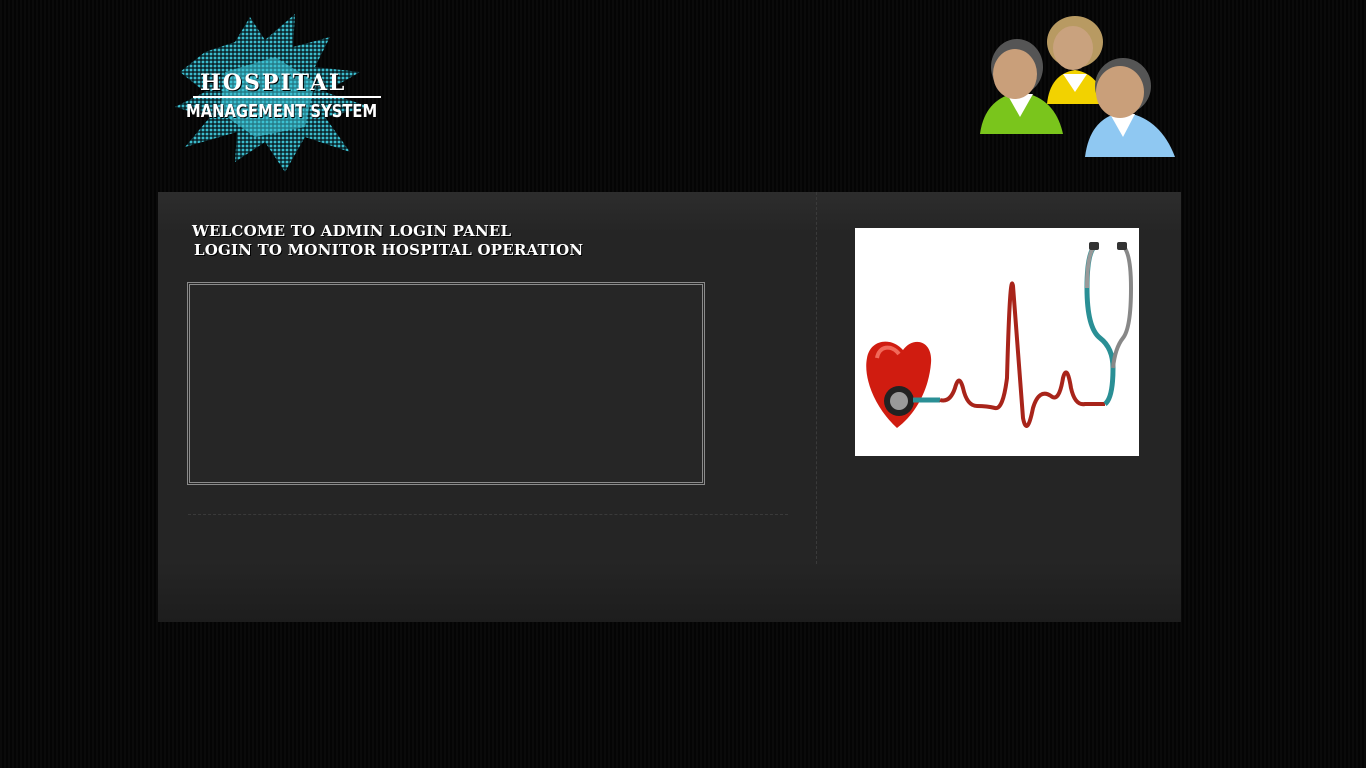 The width and height of the screenshot is (1366, 768). What do you see at coordinates (273, 83) in the screenshot?
I see `logo-title: HOSPITAL` at bounding box center [273, 83].